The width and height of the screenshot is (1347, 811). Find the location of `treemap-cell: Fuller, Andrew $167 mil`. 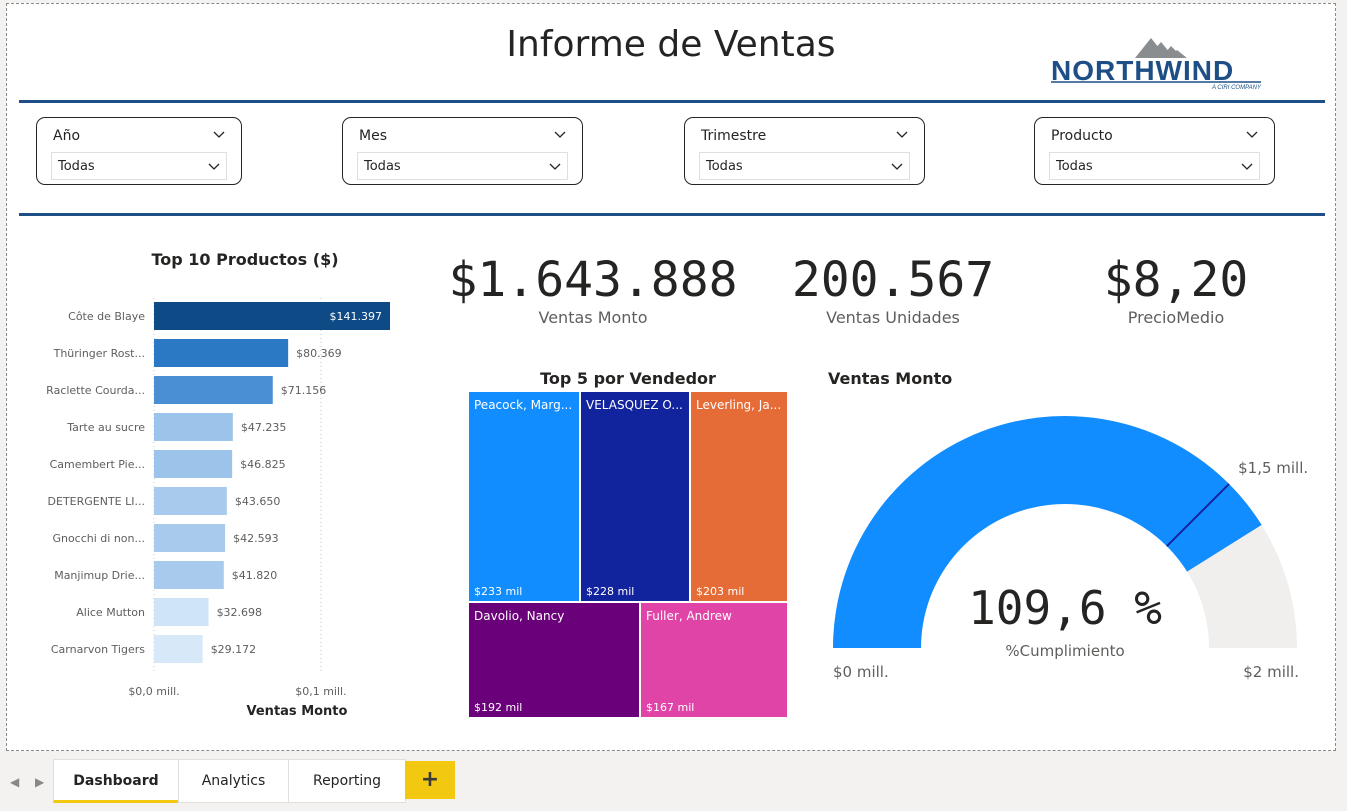

treemap-cell: Fuller, Andrew $167 mil is located at coordinates (714, 660).